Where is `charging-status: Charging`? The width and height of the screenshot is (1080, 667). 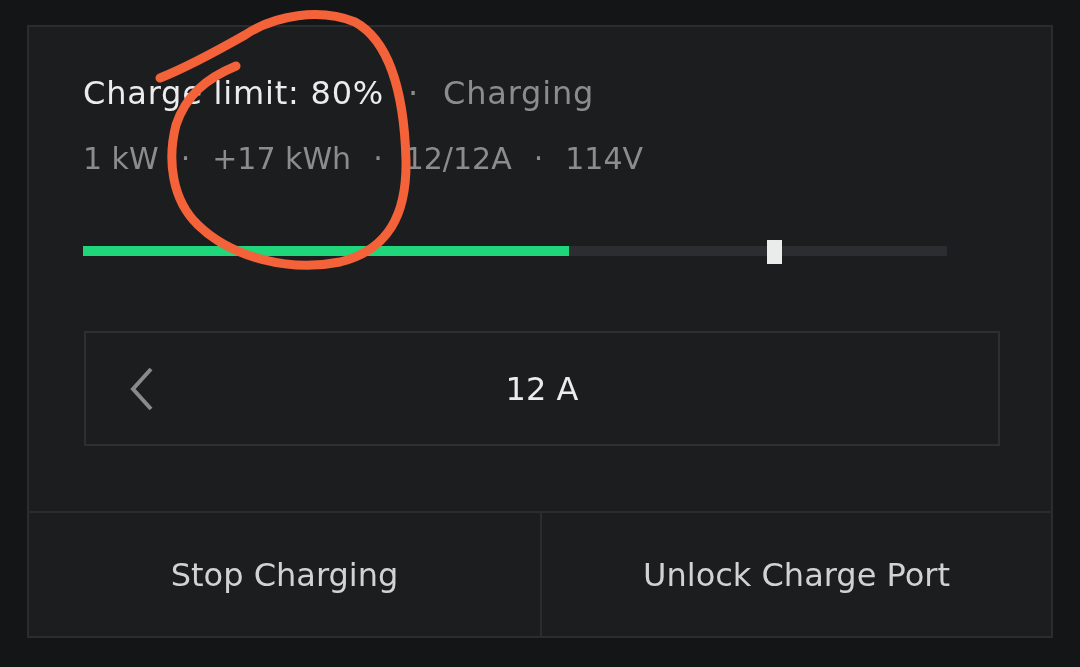 charging-status: Charging is located at coordinates (519, 93).